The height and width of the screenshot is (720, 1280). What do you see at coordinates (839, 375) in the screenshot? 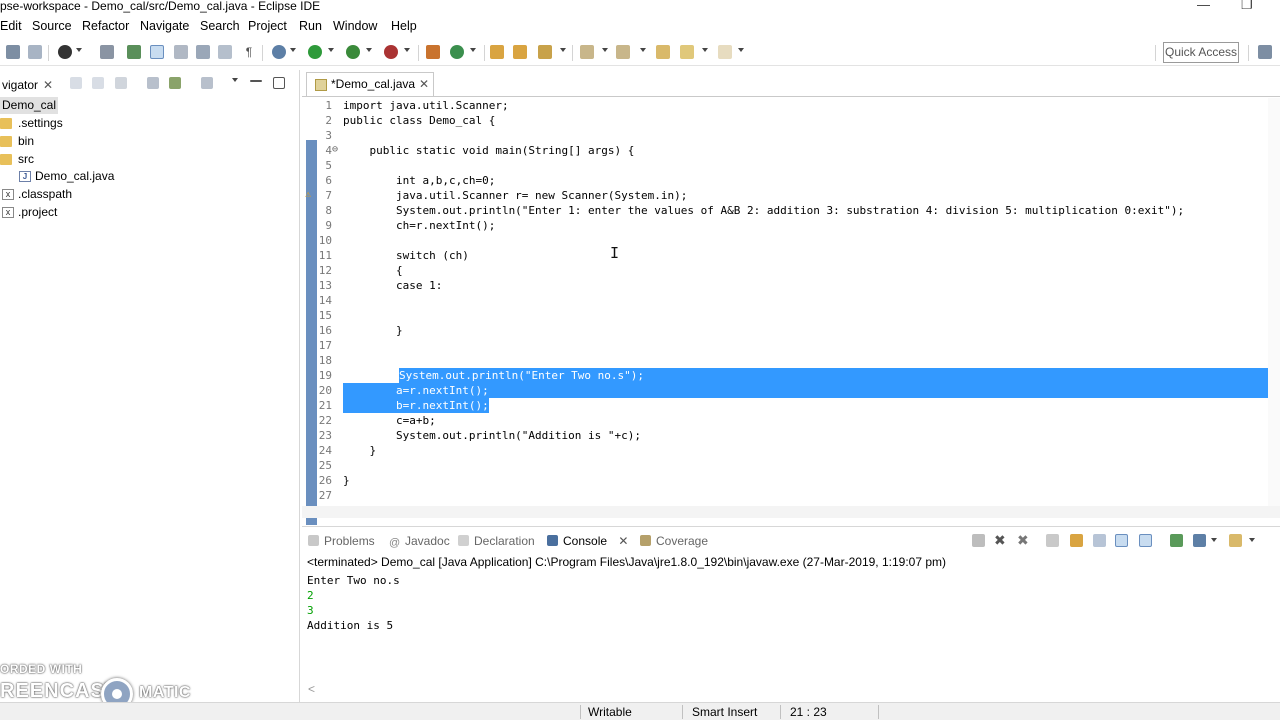
I see `code-line: System.out.println("Enter Two no.s");` at bounding box center [839, 375].